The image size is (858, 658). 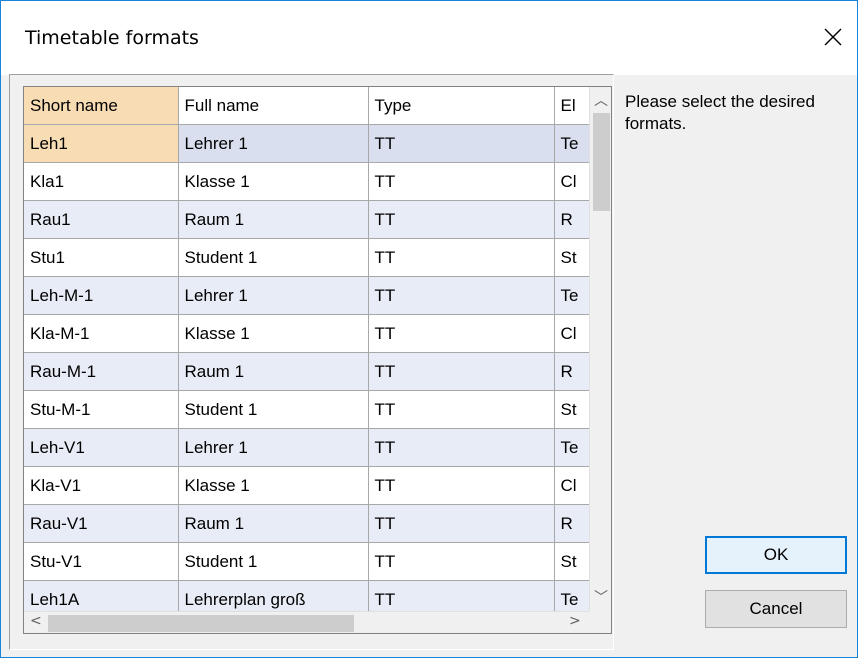 I want to click on horizontal-scrollbar: < >, so click(x=306, y=622).